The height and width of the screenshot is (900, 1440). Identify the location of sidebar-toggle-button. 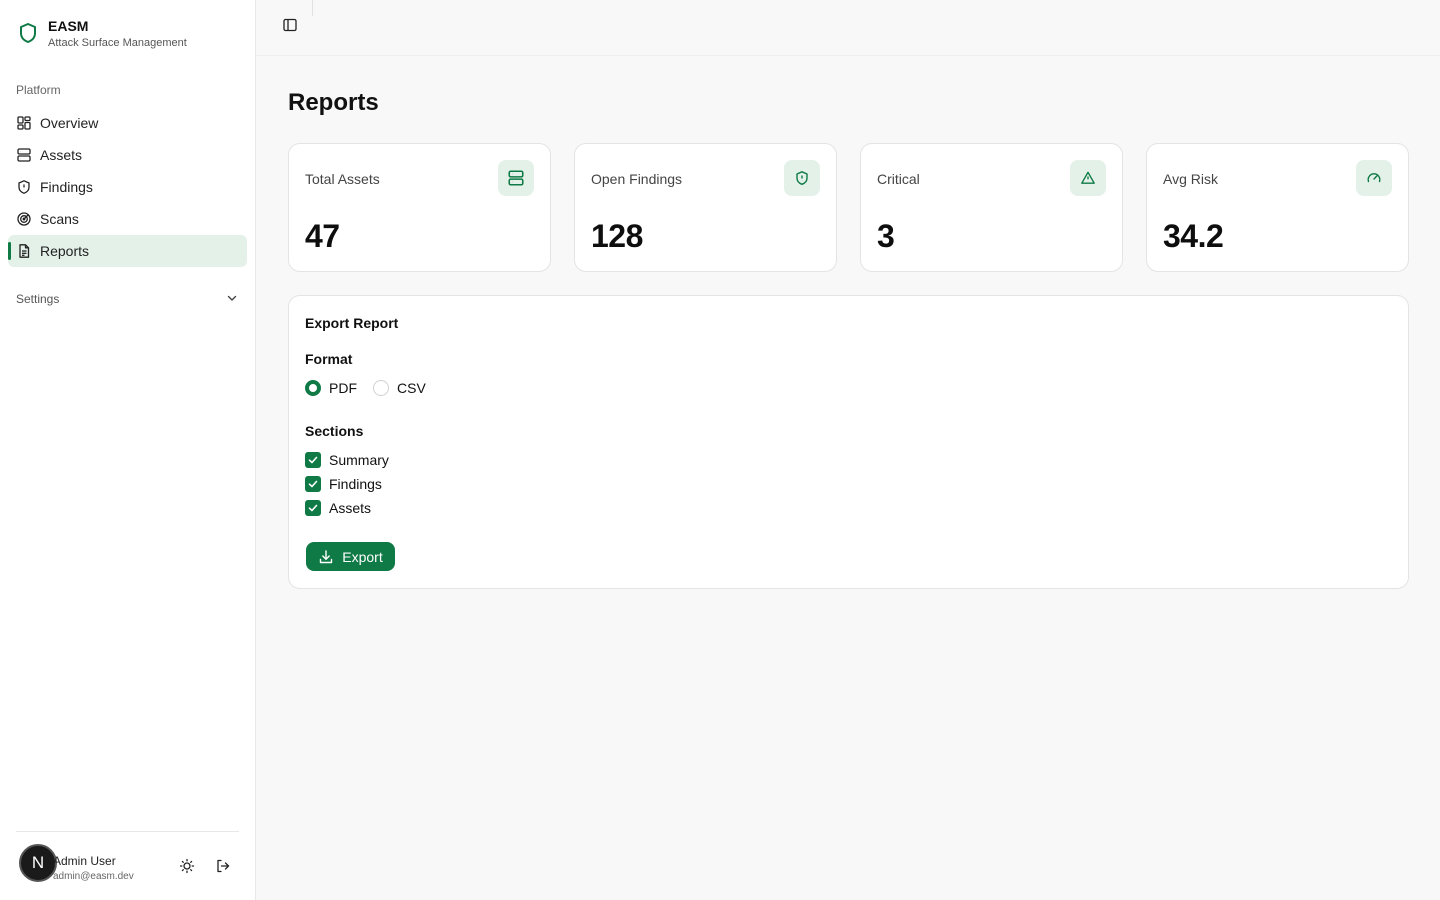
(290, 27).